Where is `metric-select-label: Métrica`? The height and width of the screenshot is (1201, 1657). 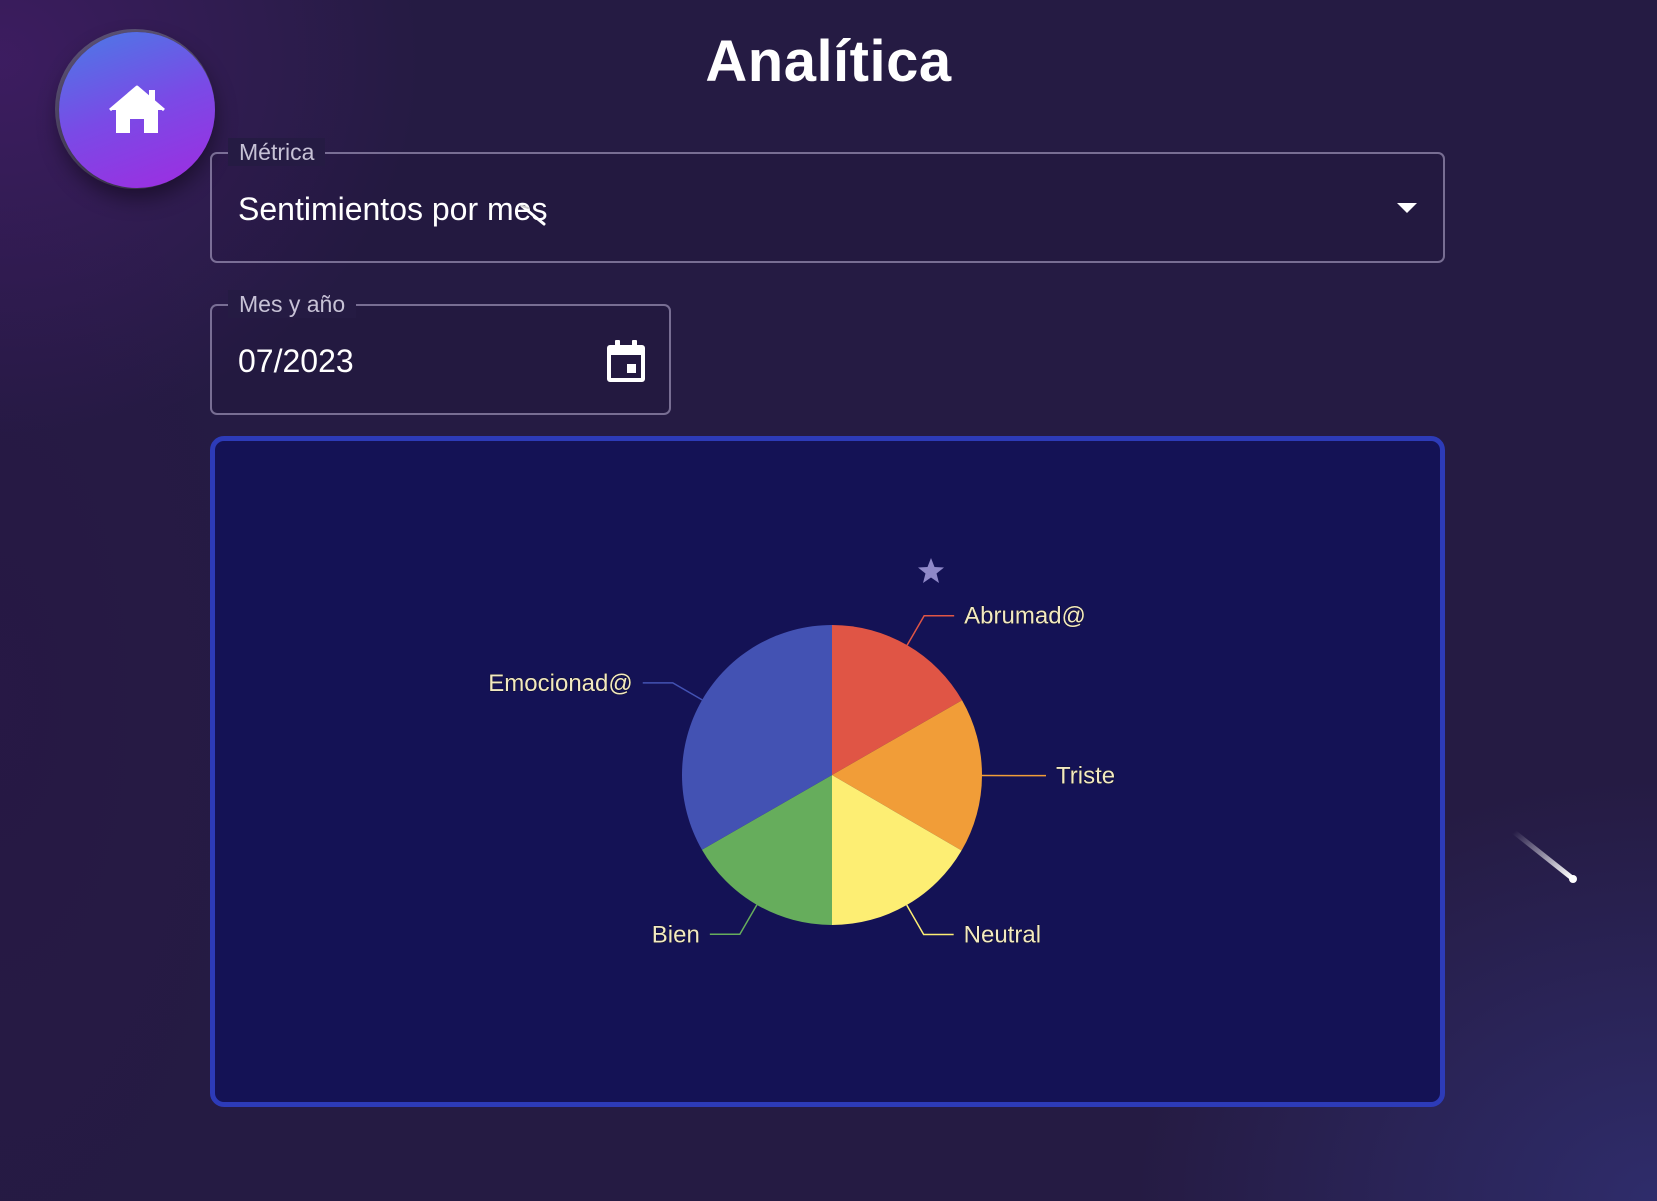
metric-select-label: Métrica is located at coordinates (277, 152).